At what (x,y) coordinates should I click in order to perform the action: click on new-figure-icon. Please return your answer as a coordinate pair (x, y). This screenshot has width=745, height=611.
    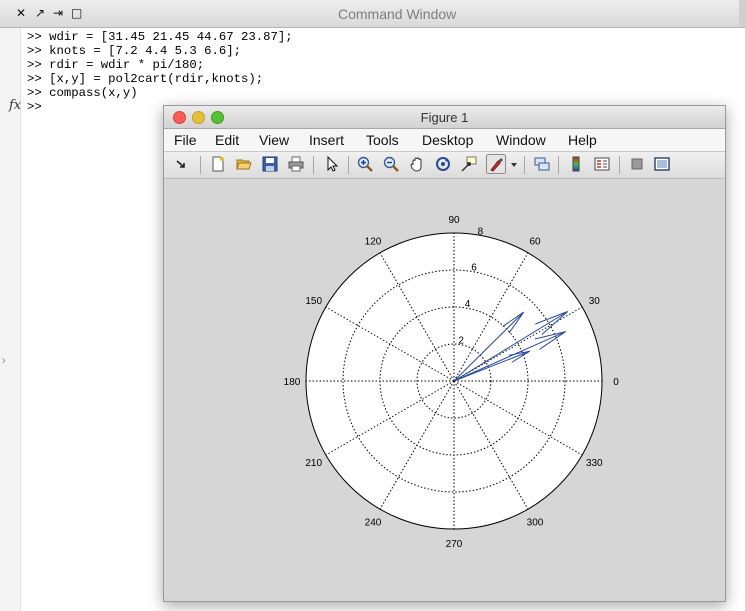
    Looking at the image, I should click on (218, 164).